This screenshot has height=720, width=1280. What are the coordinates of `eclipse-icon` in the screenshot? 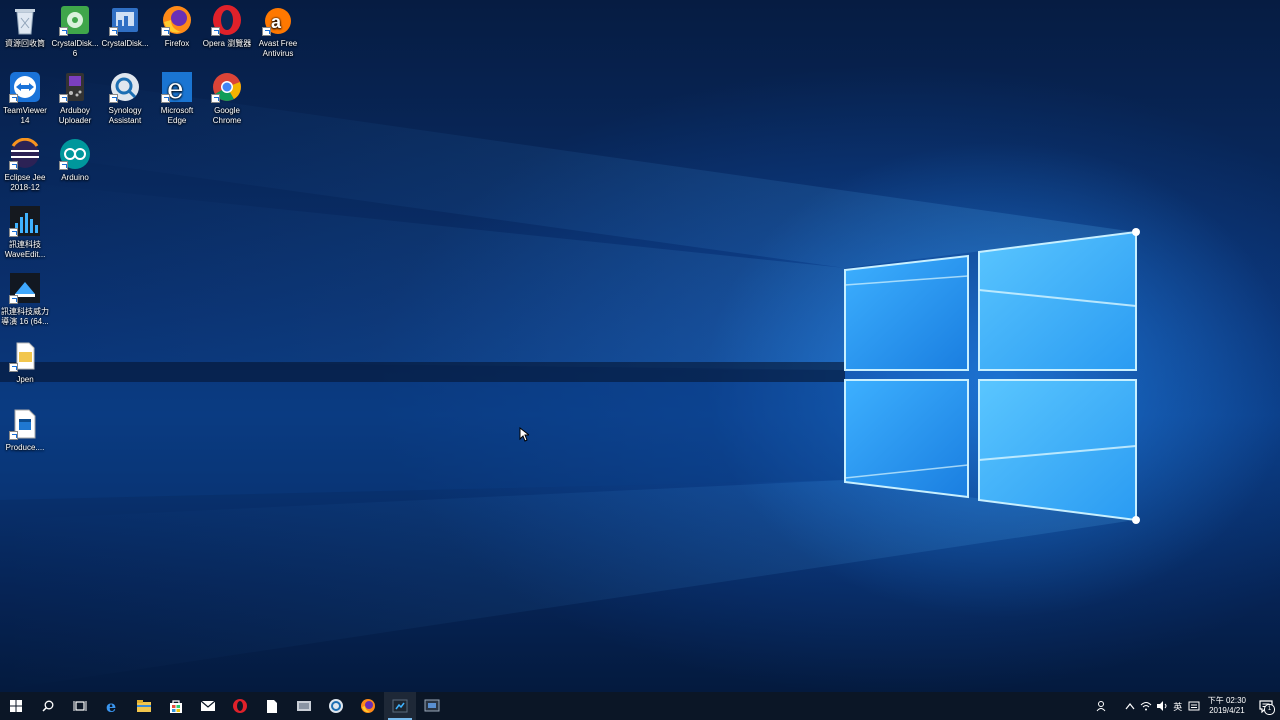 It's located at (25, 153).